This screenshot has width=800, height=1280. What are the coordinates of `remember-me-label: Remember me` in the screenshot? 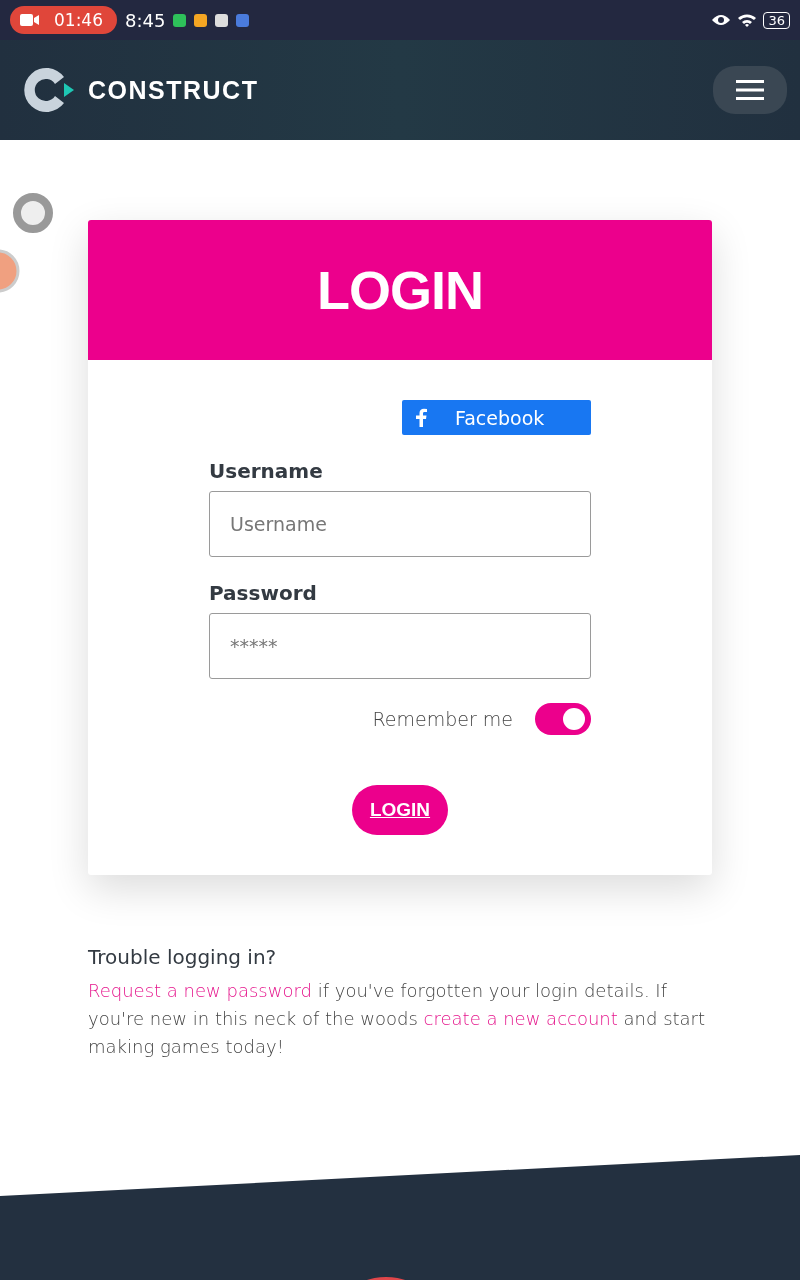 It's located at (442, 719).